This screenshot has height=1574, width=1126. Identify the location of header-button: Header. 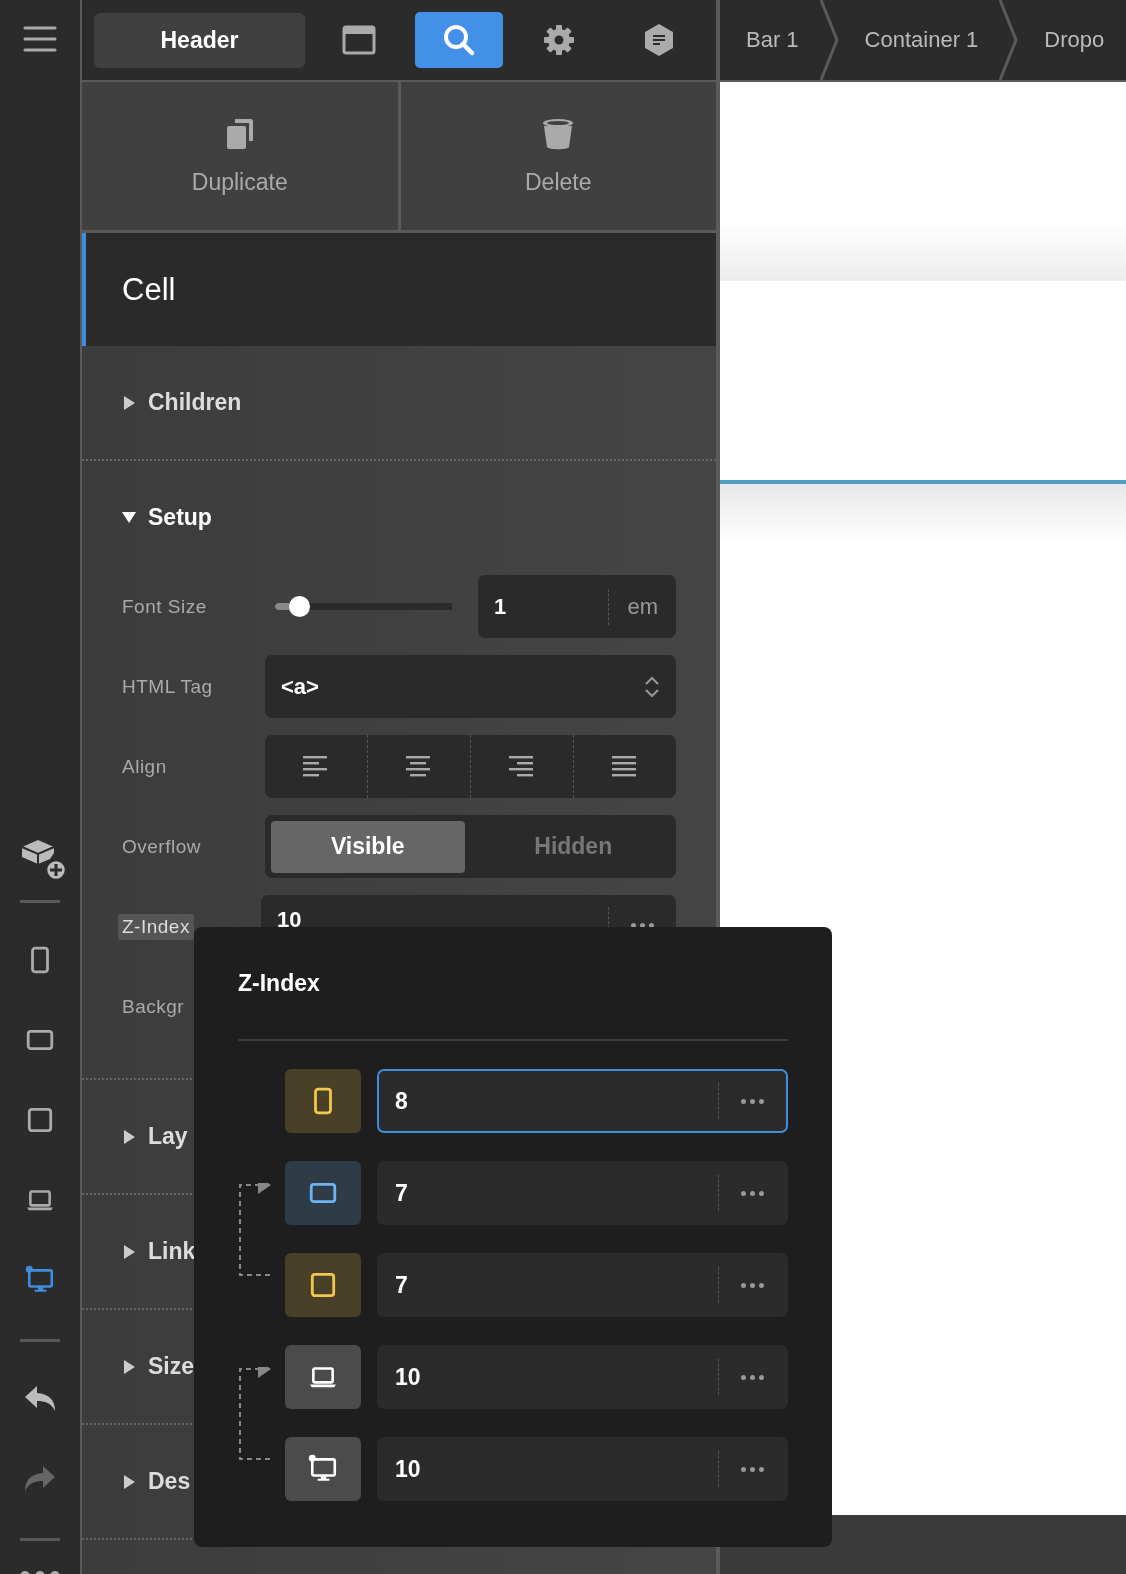
(199, 40).